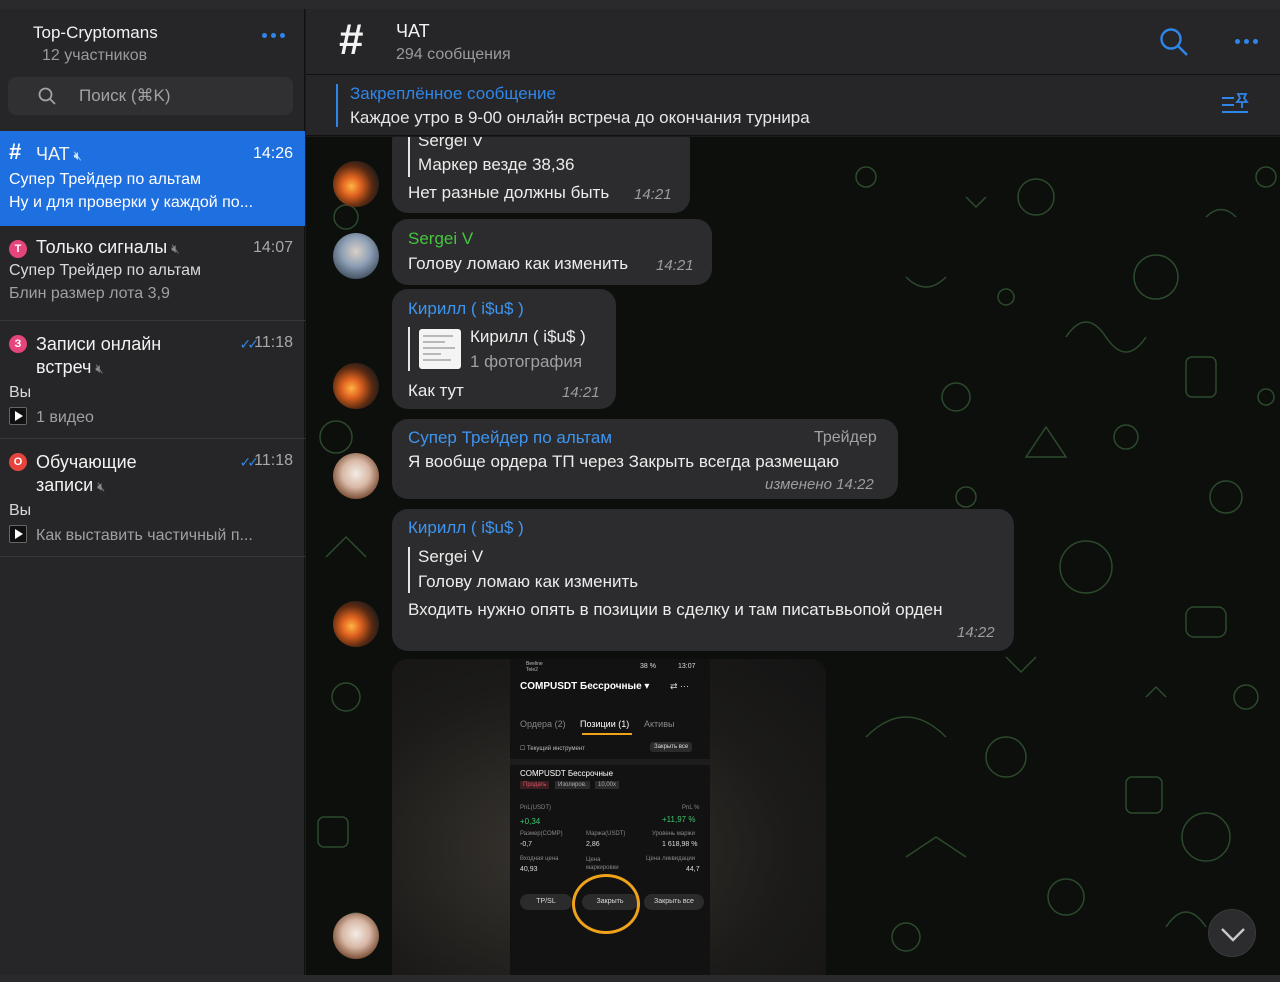  Describe the element at coordinates (845, 437) in the screenshot. I see `author-role: Трейдер` at that location.